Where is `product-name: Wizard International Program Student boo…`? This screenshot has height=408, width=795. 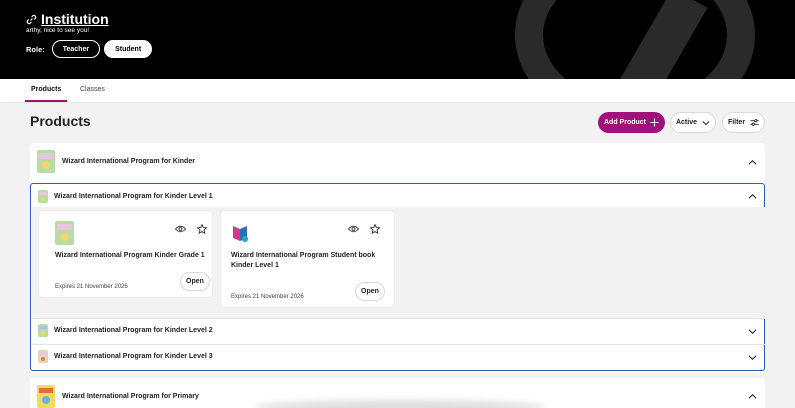
product-name: Wizard International Program Student boo… is located at coordinates (303, 260).